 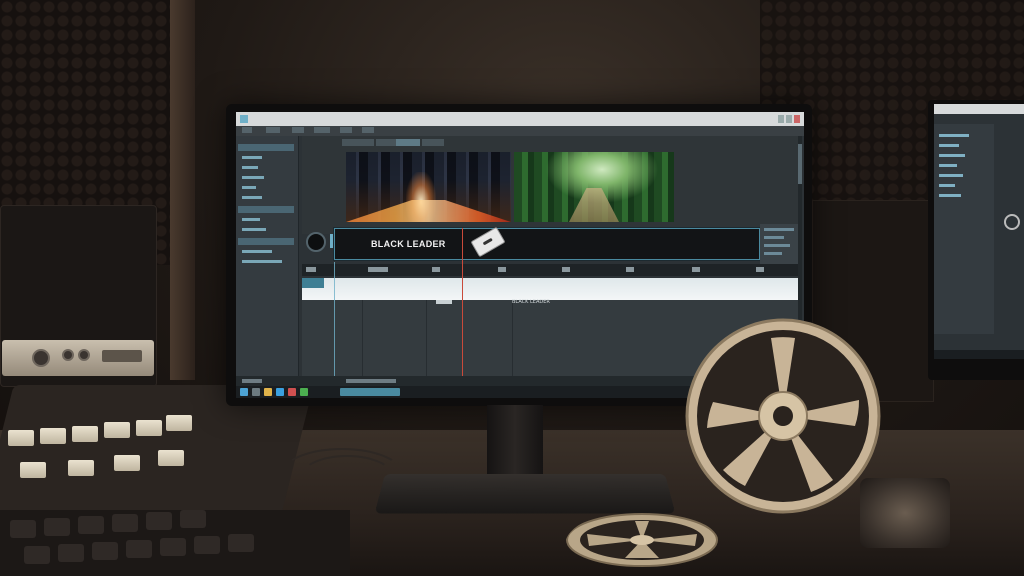 What do you see at coordinates (256, 392) in the screenshot?
I see `taskbar-icon` at bounding box center [256, 392].